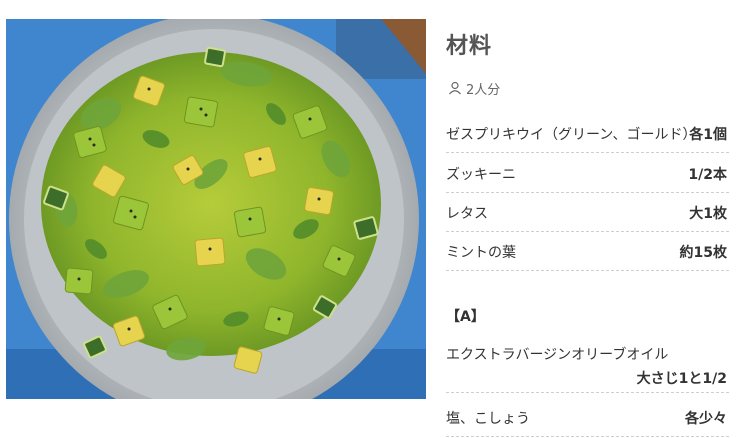  Describe the element at coordinates (681, 379) in the screenshot. I see `ingredient-amount: 大さじ1と1/2` at that location.